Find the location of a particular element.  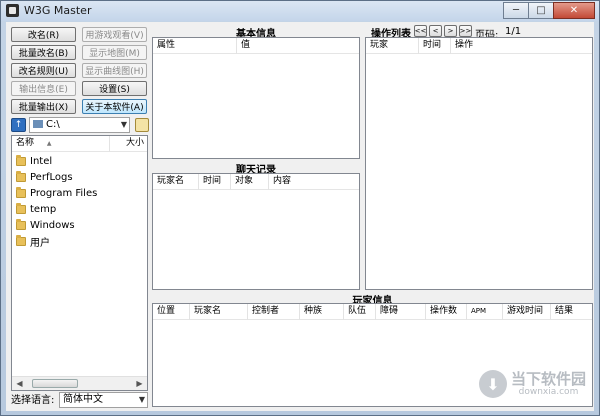

output-info-button: 输出信息(E) is located at coordinates (43, 88).